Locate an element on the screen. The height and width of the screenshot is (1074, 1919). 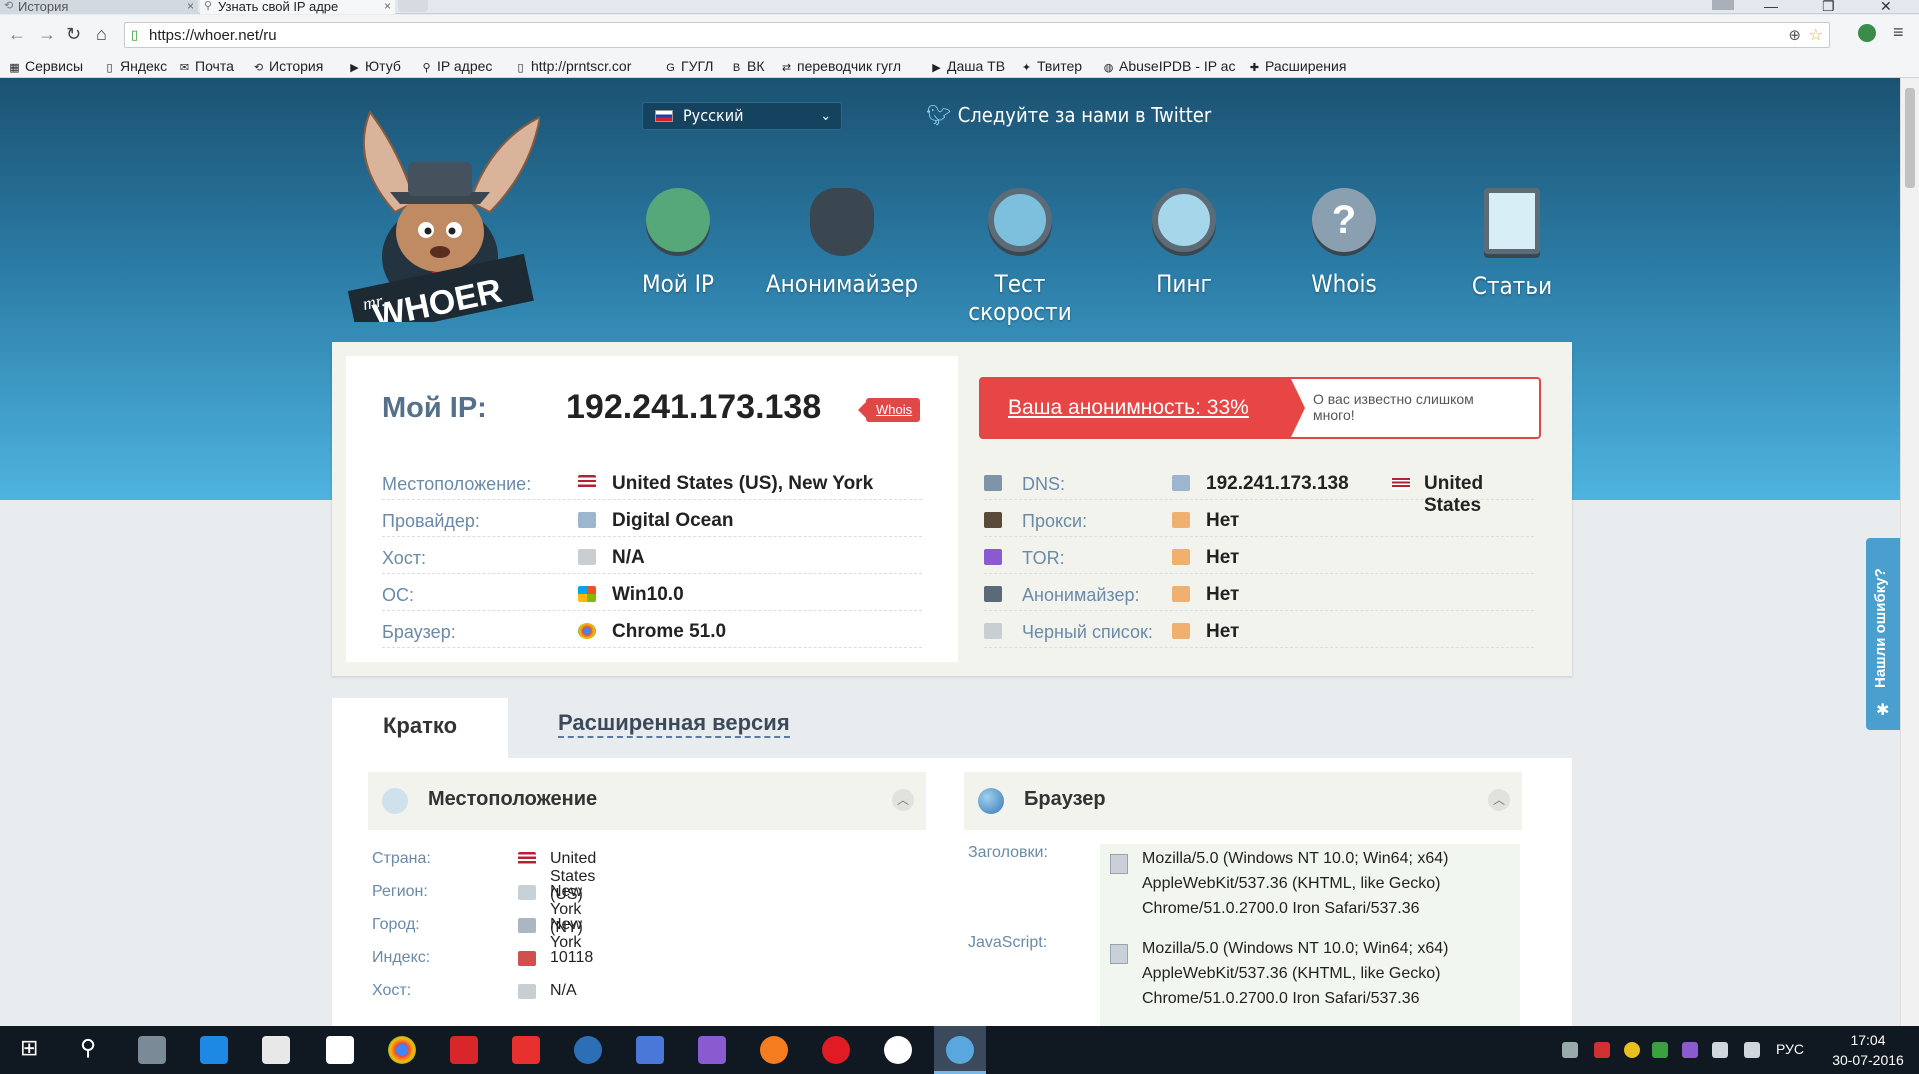
tab-short: Кратко is located at coordinates (420, 728).